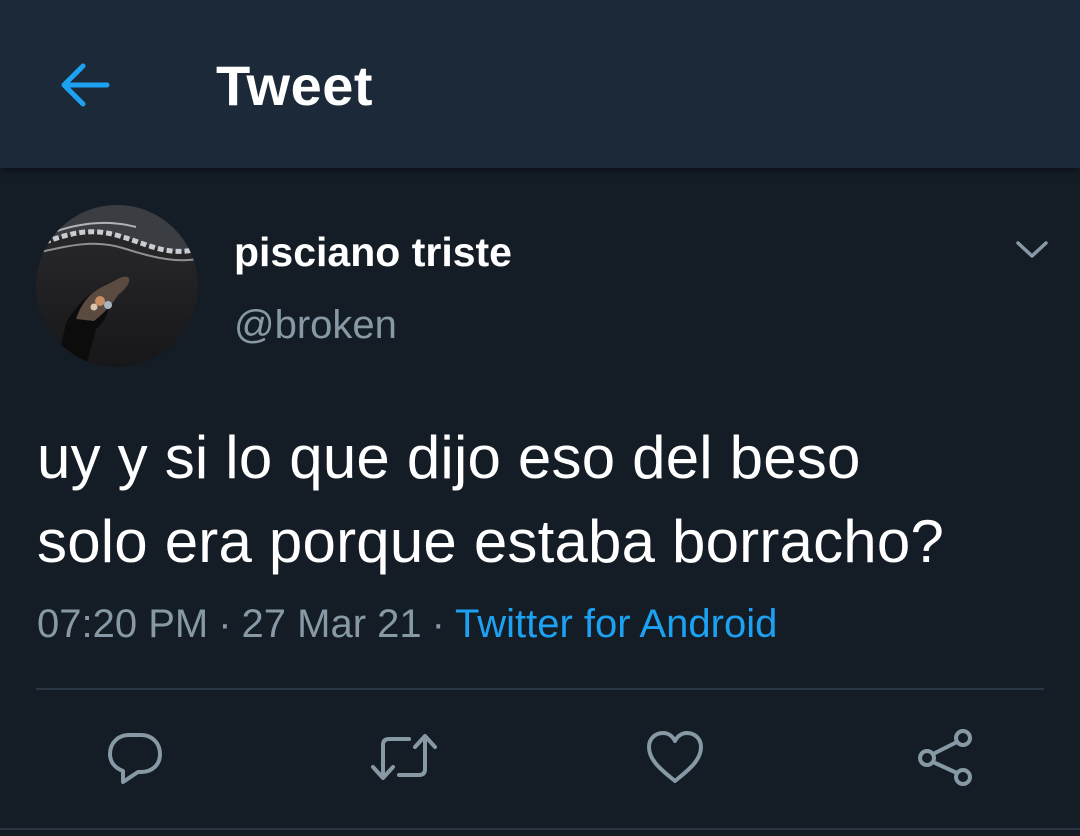 The image size is (1080, 836). I want to click on reply-button, so click(135, 757).